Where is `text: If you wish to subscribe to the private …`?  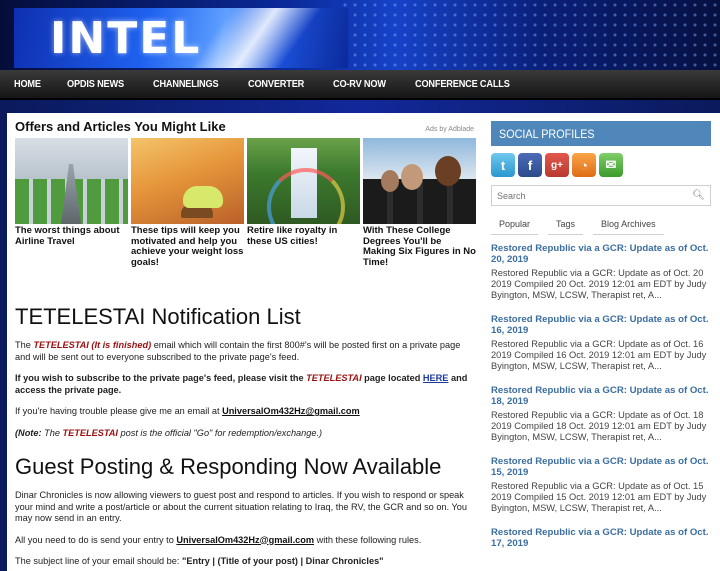
text: If you wish to subscribe to the private … is located at coordinates (161, 378).